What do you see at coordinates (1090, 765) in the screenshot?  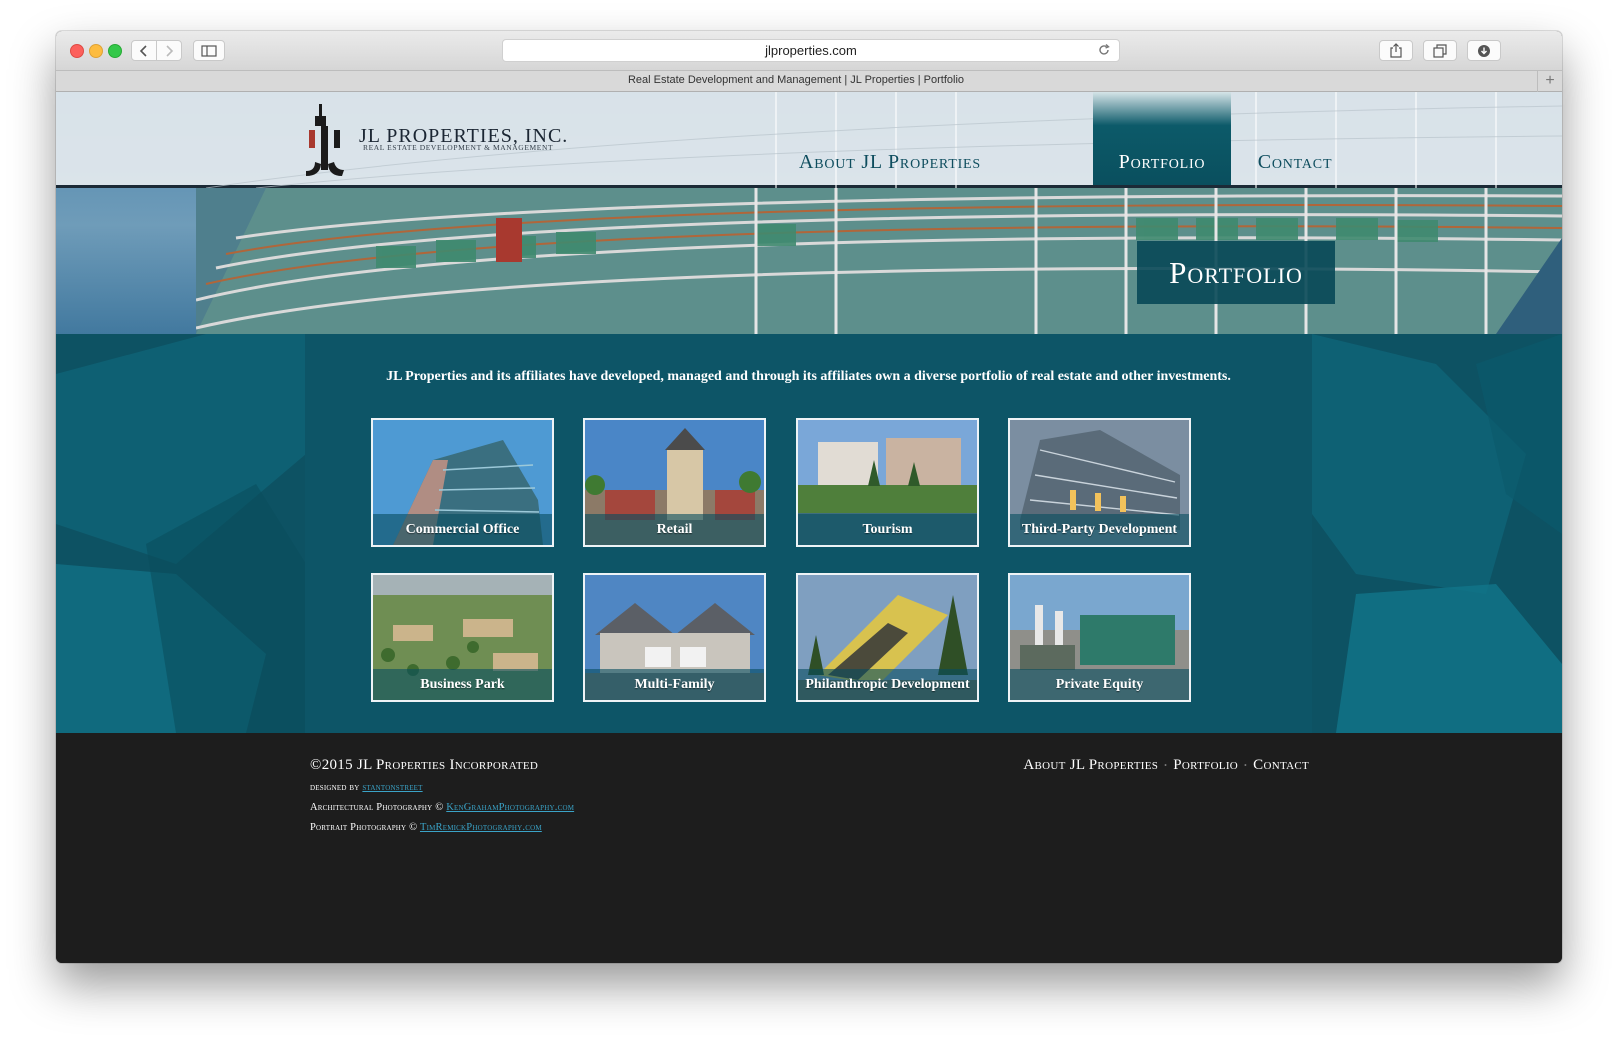 I see `footer-nav-about: About JL Properties` at bounding box center [1090, 765].